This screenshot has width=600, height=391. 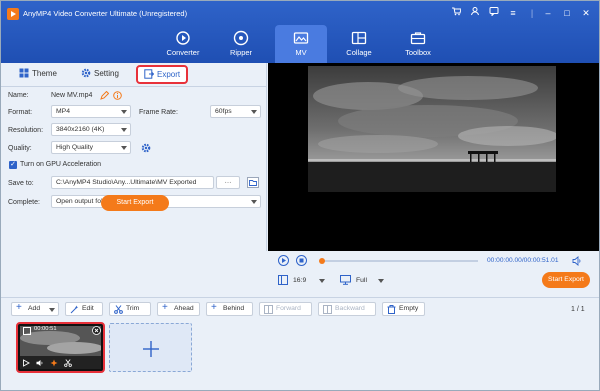 What do you see at coordinates (91, 147) in the screenshot?
I see `quality-select: High Quality` at bounding box center [91, 147].